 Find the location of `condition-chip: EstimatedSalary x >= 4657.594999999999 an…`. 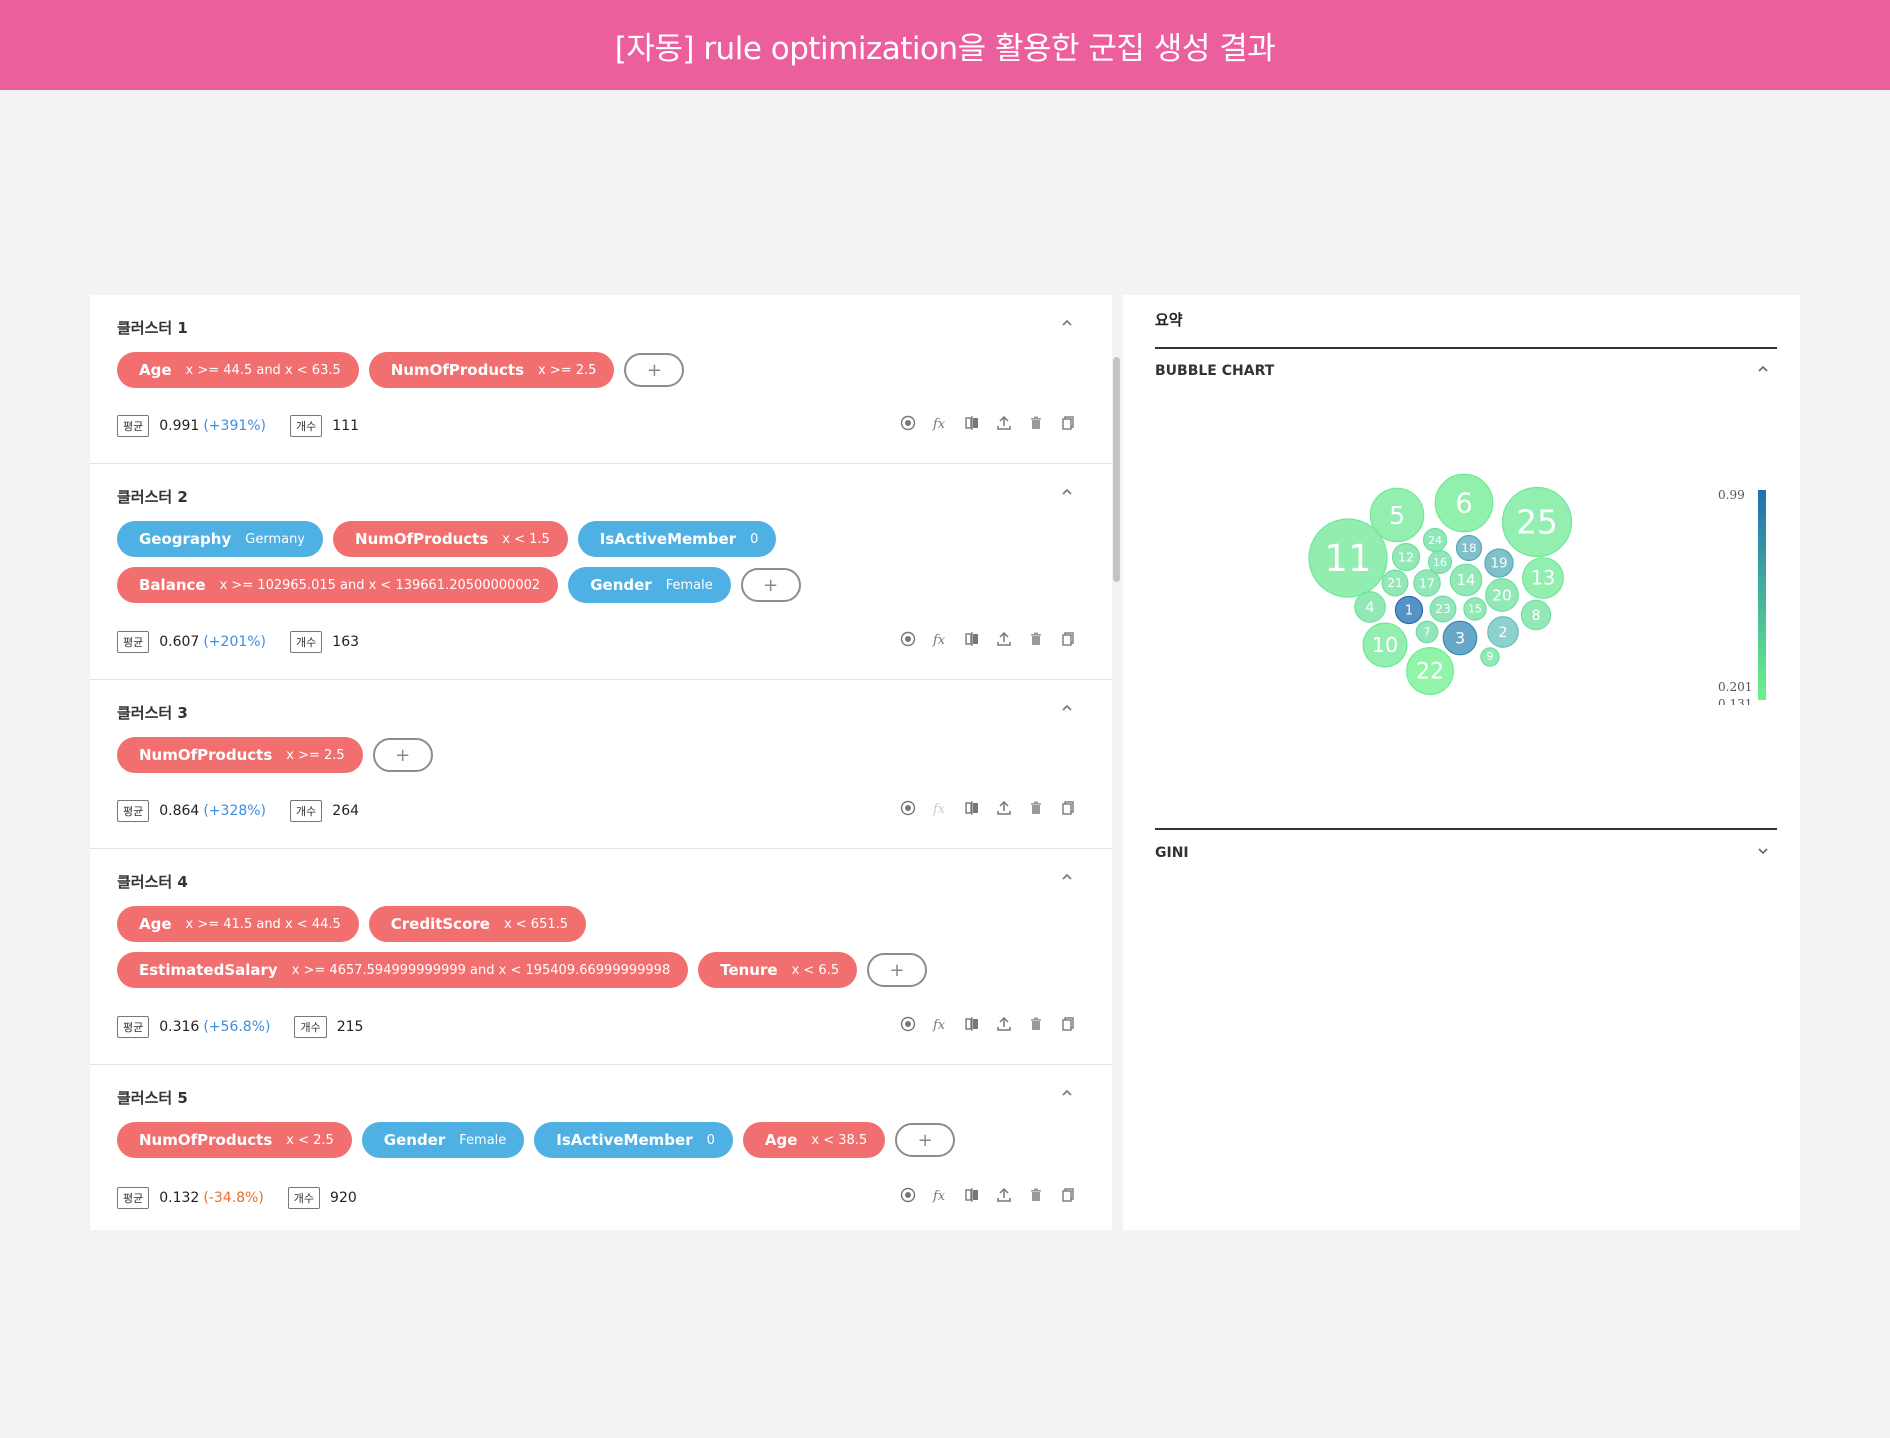

condition-chip: EstimatedSalary x >= 4657.594999999999 an… is located at coordinates (403, 970).